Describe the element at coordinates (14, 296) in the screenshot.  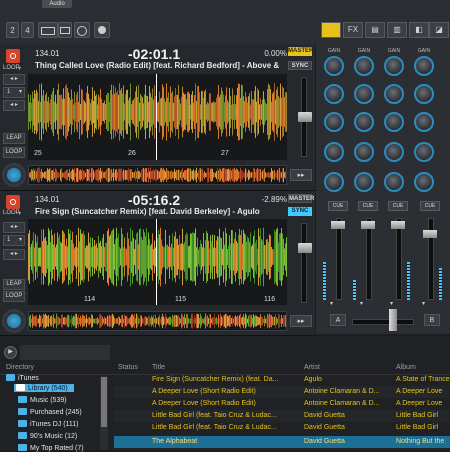
I see `deck-b-loop-button: LOOP` at that location.